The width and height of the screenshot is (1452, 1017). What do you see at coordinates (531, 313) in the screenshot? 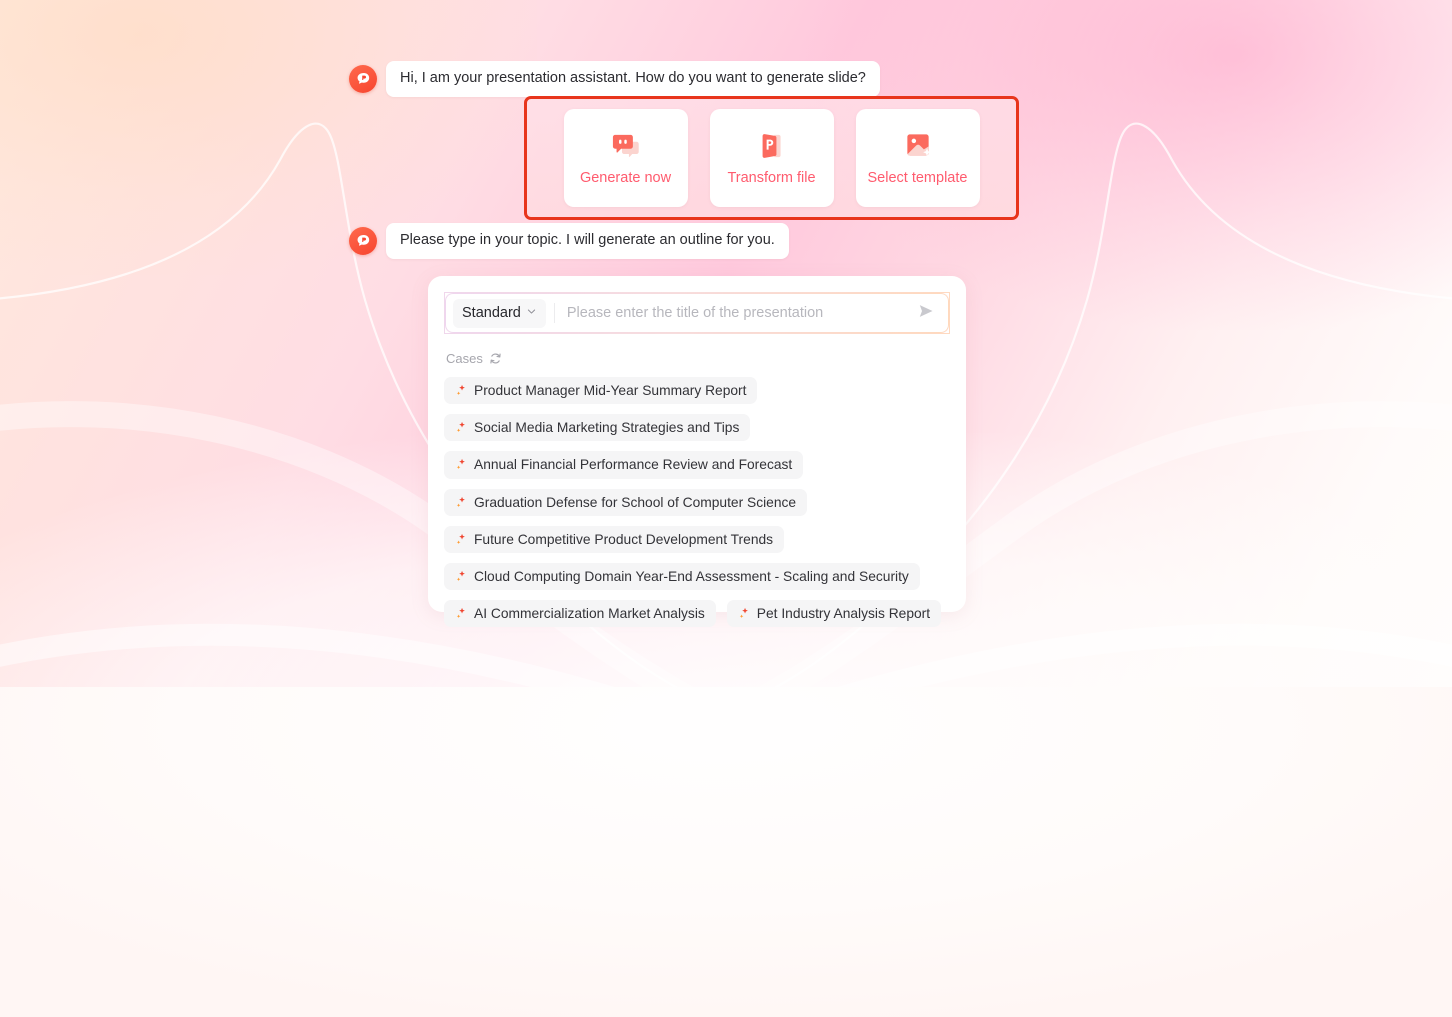
I see `chevron-down-icon` at bounding box center [531, 313].